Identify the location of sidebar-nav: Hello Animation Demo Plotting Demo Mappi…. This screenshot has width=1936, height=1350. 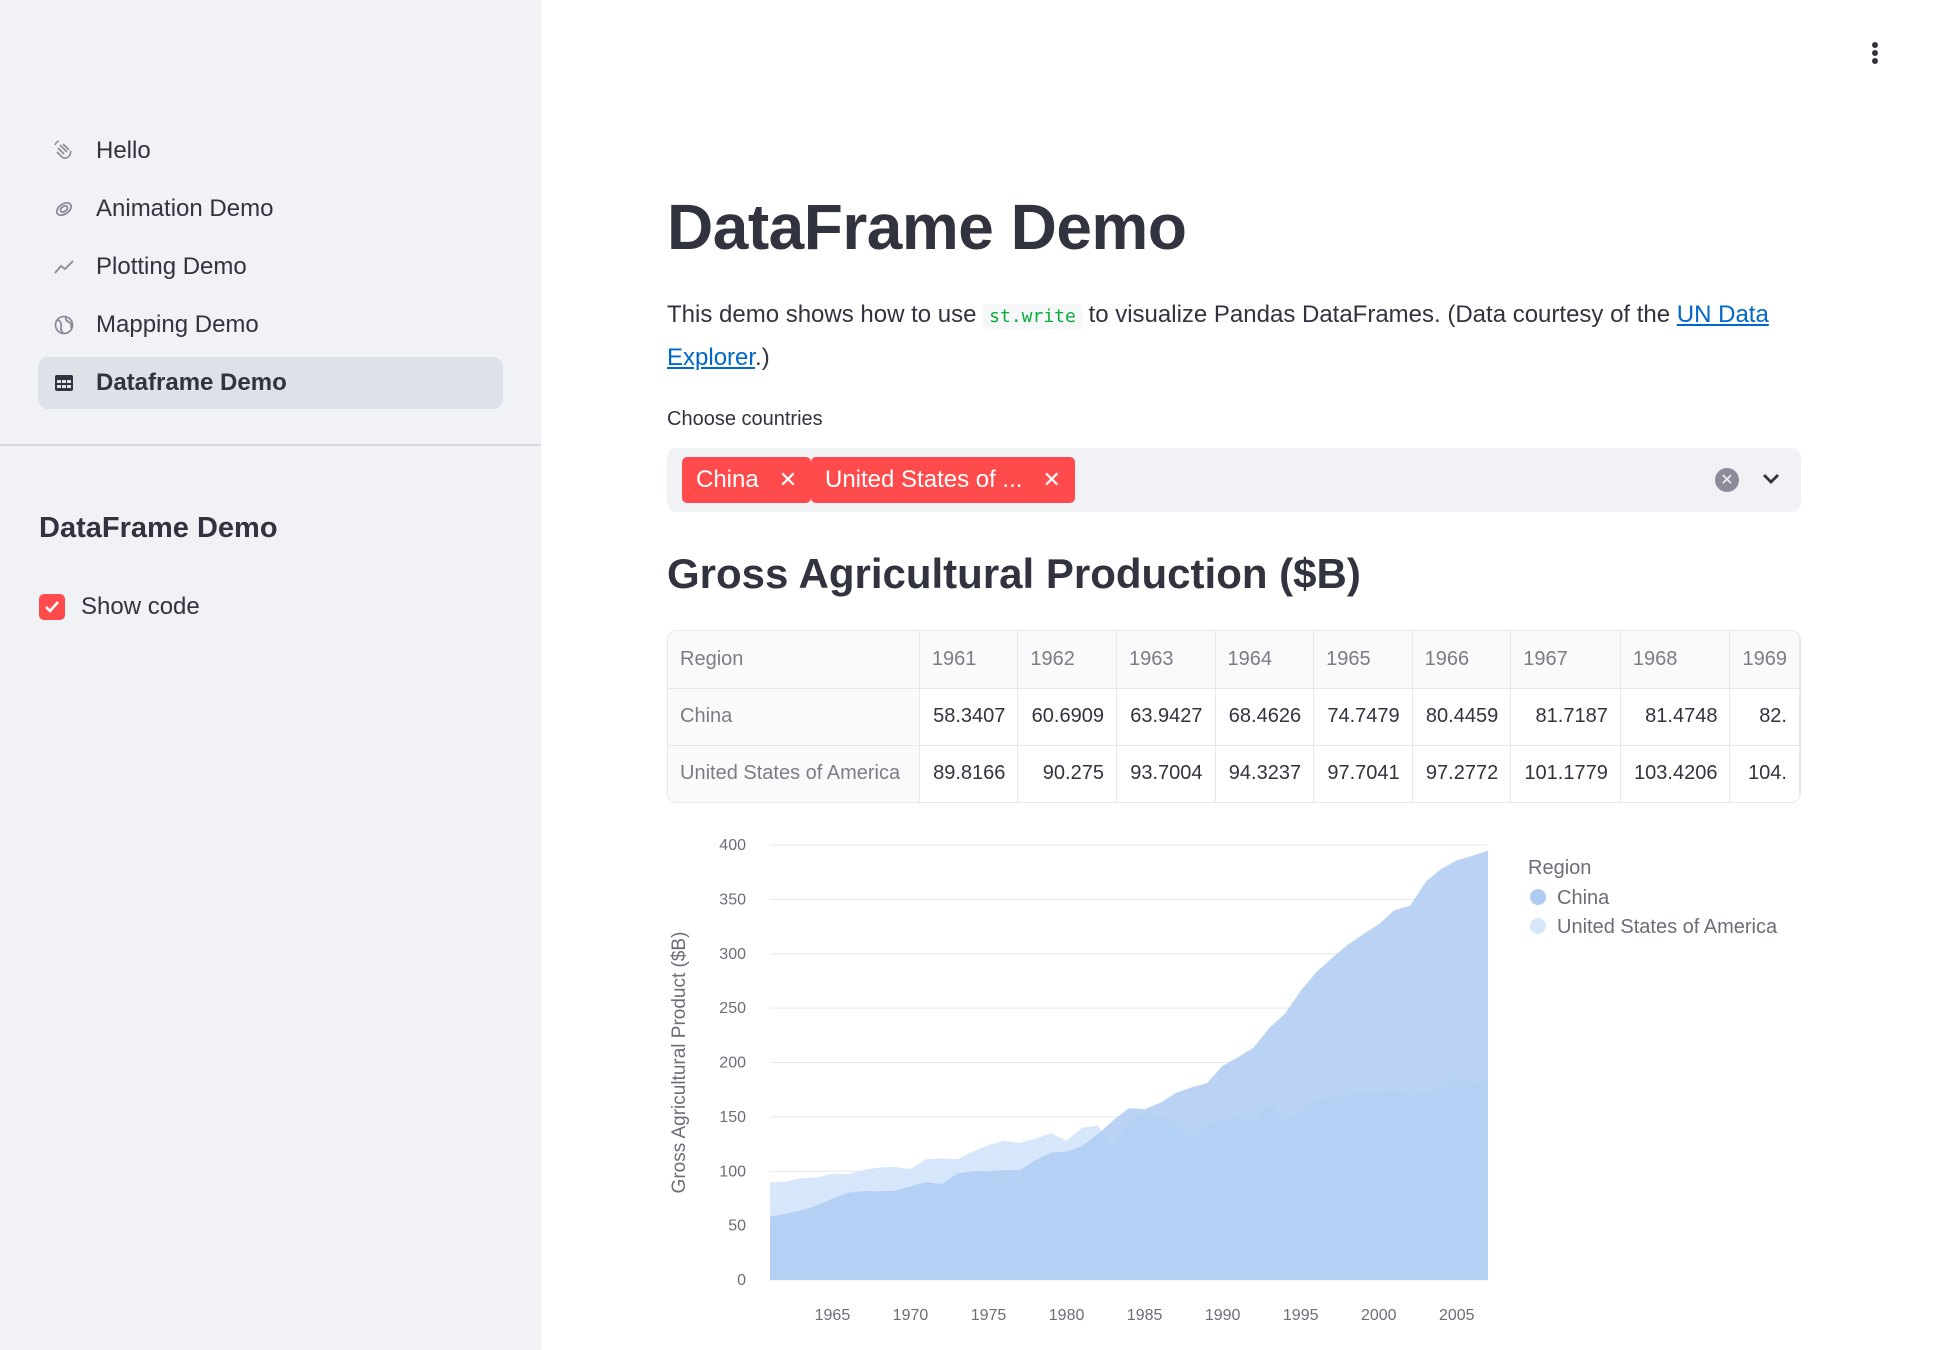
(270, 270).